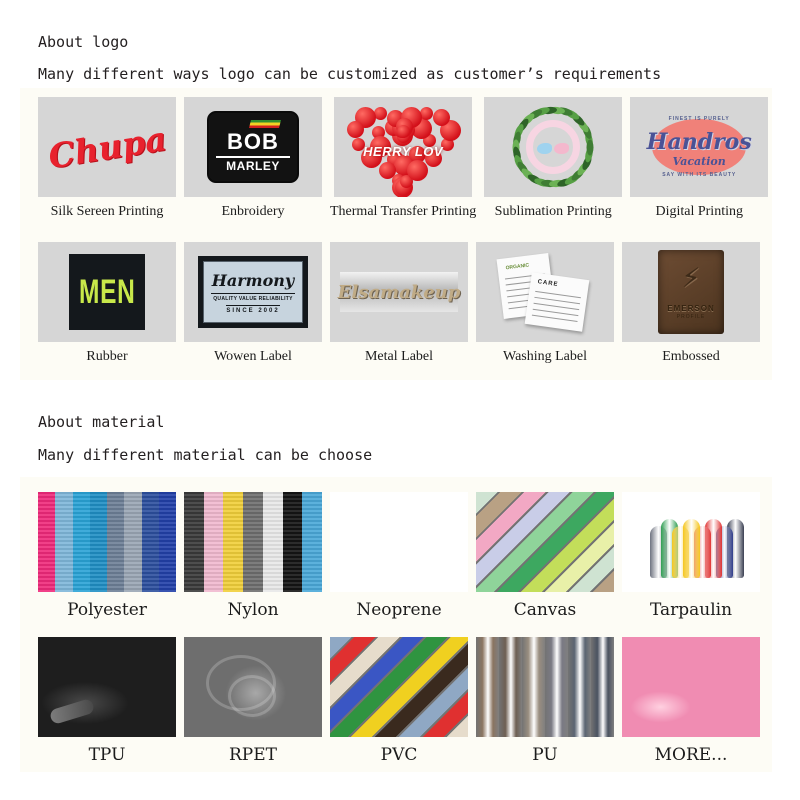  What do you see at coordinates (545, 148) in the screenshot?
I see `bird-icon-blue` at bounding box center [545, 148].